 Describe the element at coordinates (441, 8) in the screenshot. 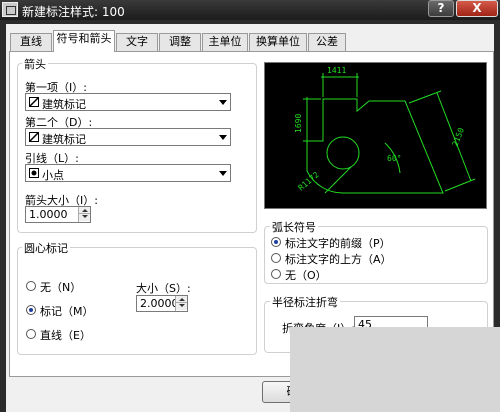

I see `help-button: ?` at that location.